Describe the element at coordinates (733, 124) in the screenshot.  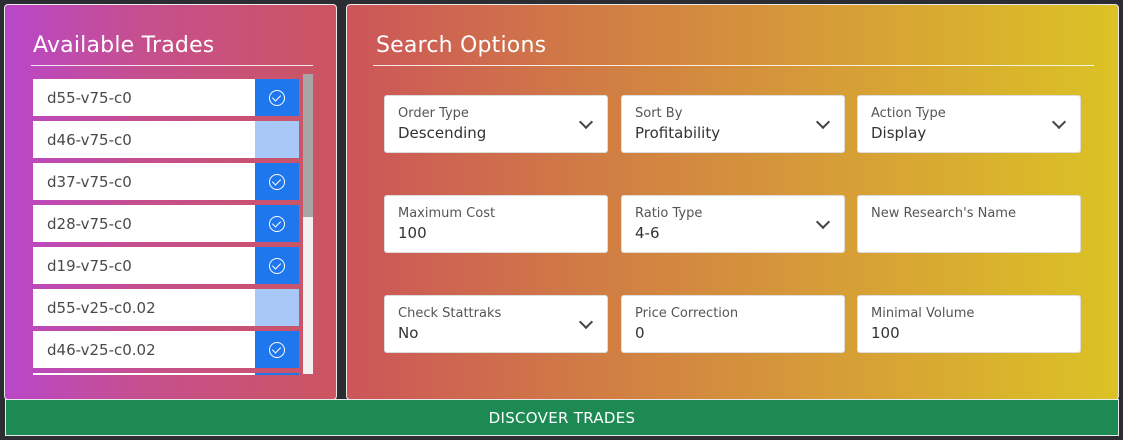
I see `sort-by-select: Sort By Profitability` at that location.